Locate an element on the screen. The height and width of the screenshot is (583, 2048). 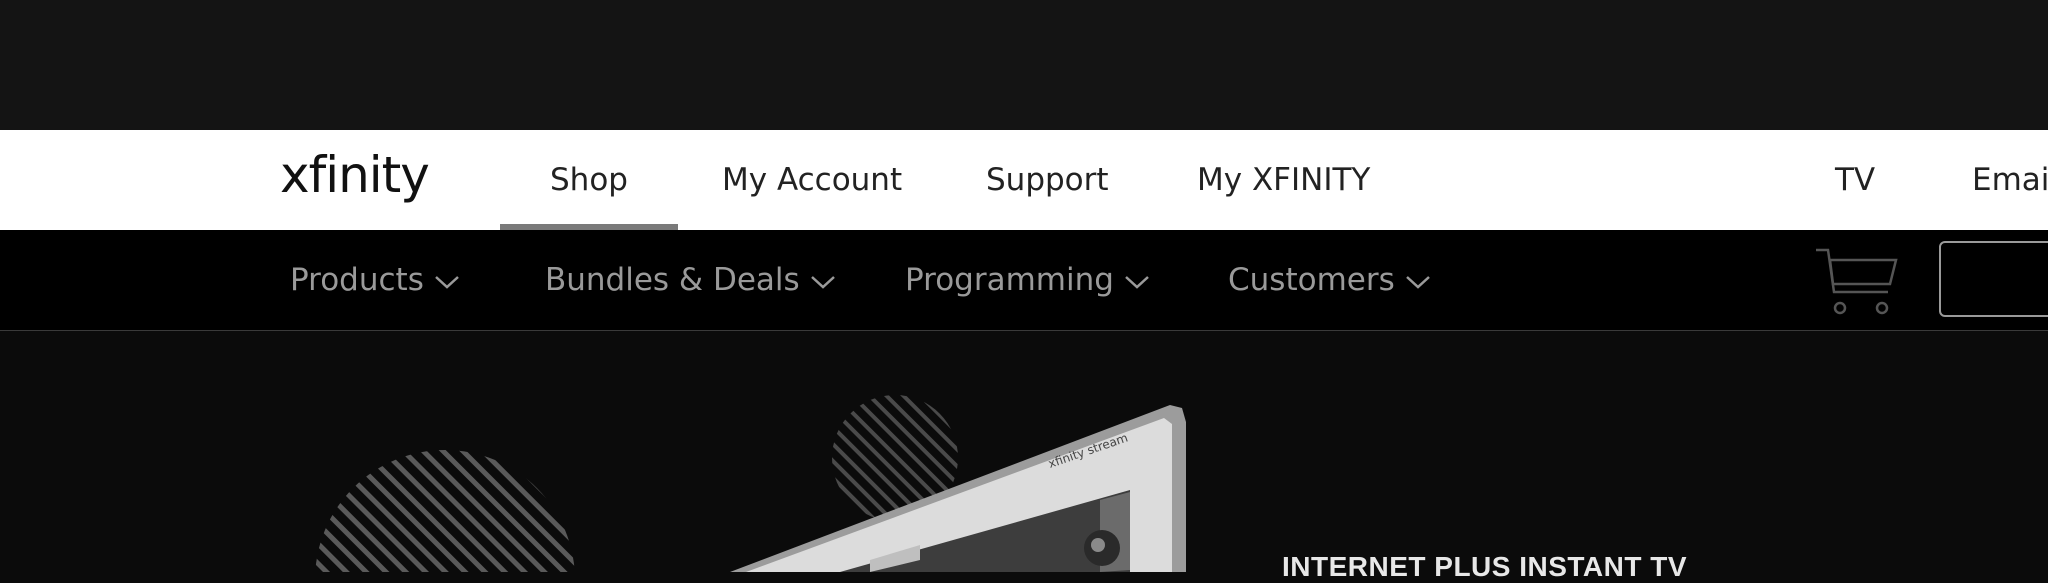
sub-nav-bundles-deals: Bundles & Deals is located at coordinates (690, 280).